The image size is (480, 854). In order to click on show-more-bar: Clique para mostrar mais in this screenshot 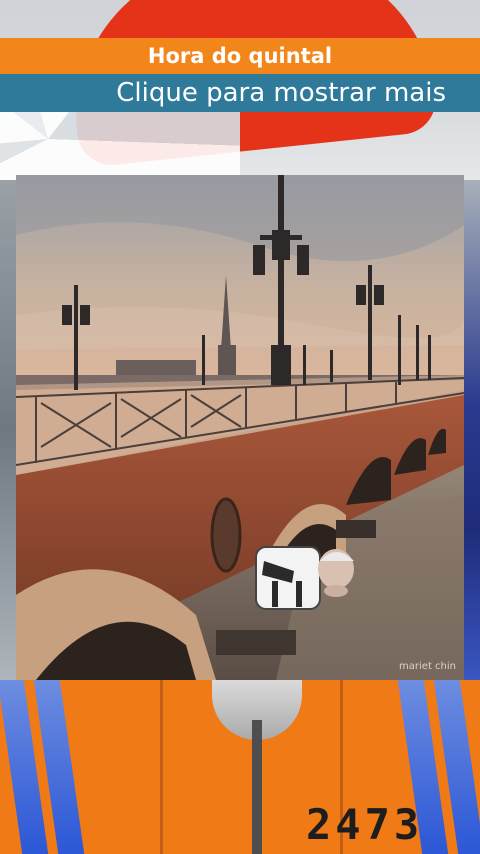, I will do `click(240, 93)`.